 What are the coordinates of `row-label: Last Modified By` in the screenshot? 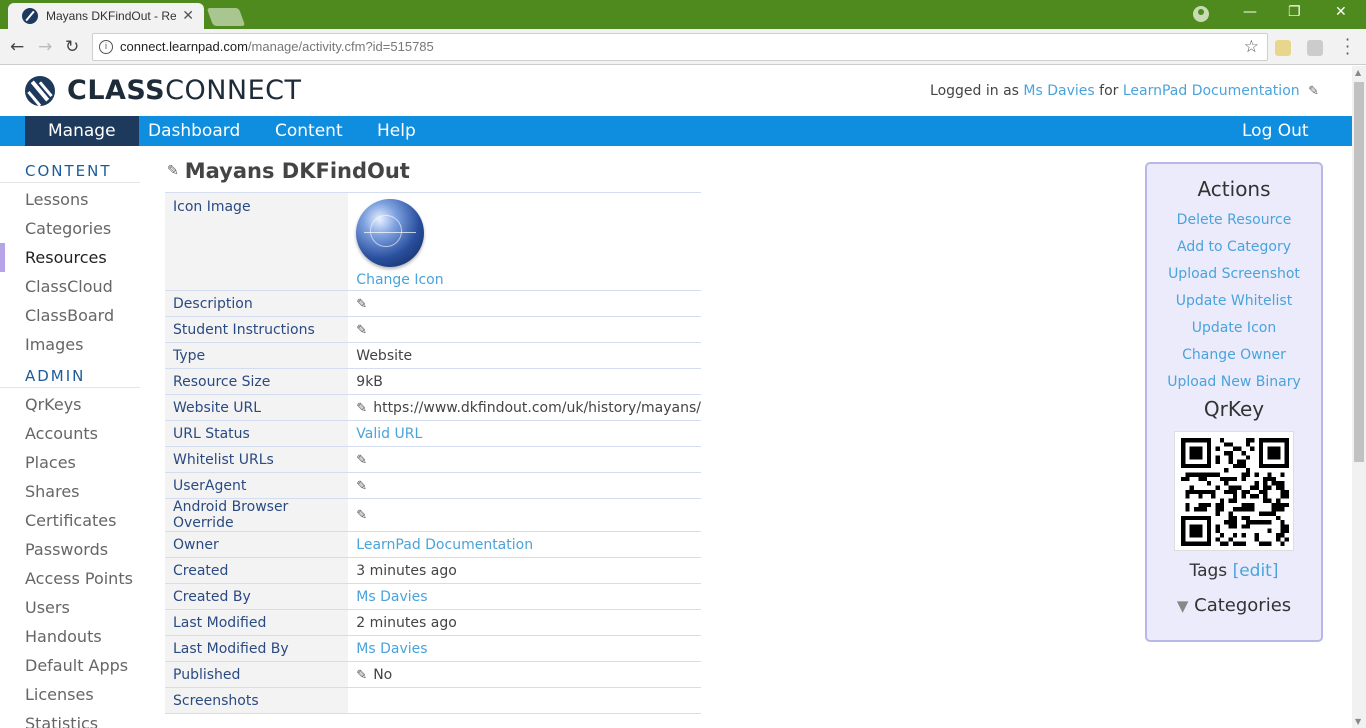 It's located at (257, 648).